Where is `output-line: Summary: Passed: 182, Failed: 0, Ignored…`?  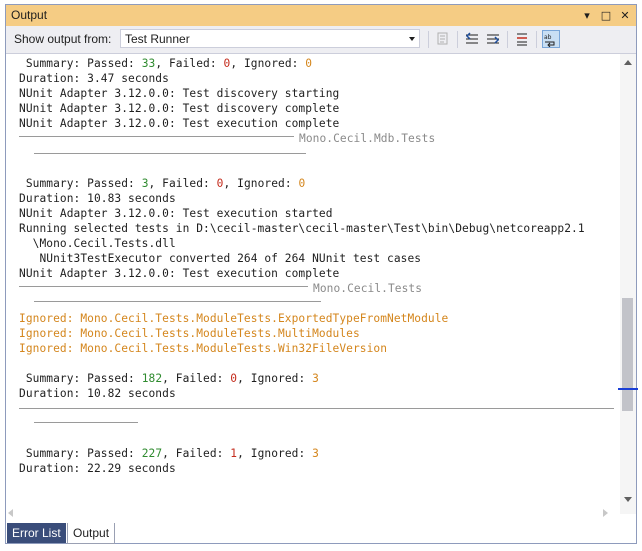 output-line: Summary: Passed: 182, Failed: 0, Ignored… is located at coordinates (169, 378).